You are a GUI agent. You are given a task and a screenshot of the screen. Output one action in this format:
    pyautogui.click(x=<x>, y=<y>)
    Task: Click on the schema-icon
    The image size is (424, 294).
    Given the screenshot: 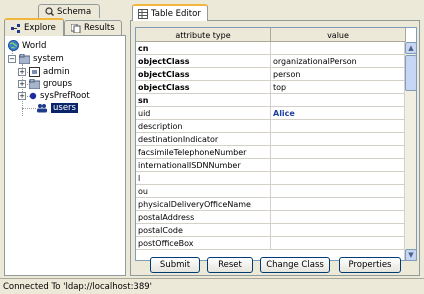 What is the action you would take?
    pyautogui.click(x=49, y=11)
    